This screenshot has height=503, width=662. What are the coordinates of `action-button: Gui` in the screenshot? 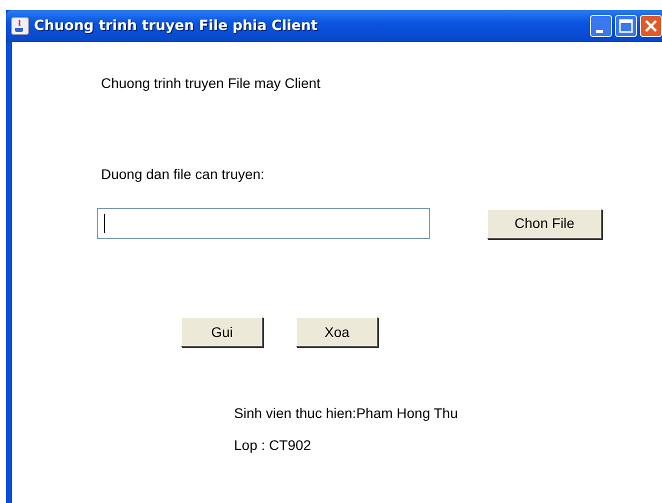 It's located at (222, 332).